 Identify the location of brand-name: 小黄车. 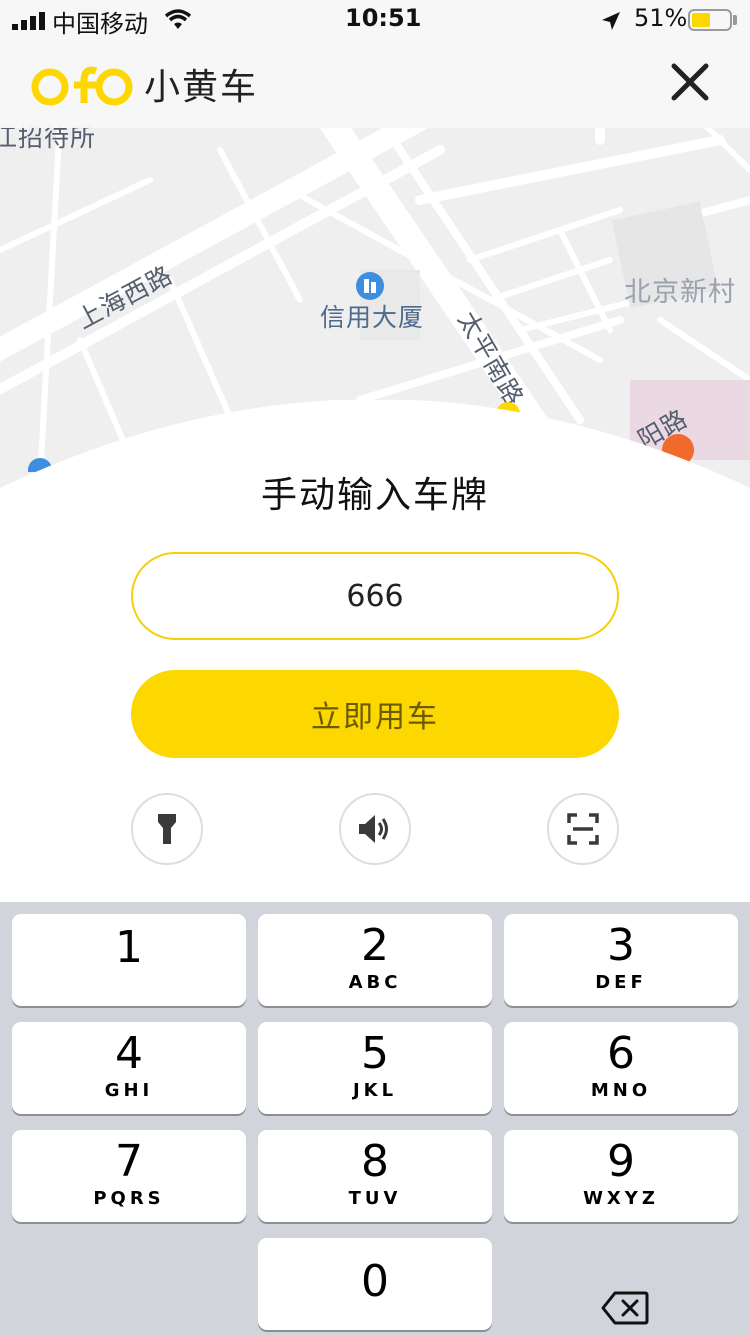
(201, 87).